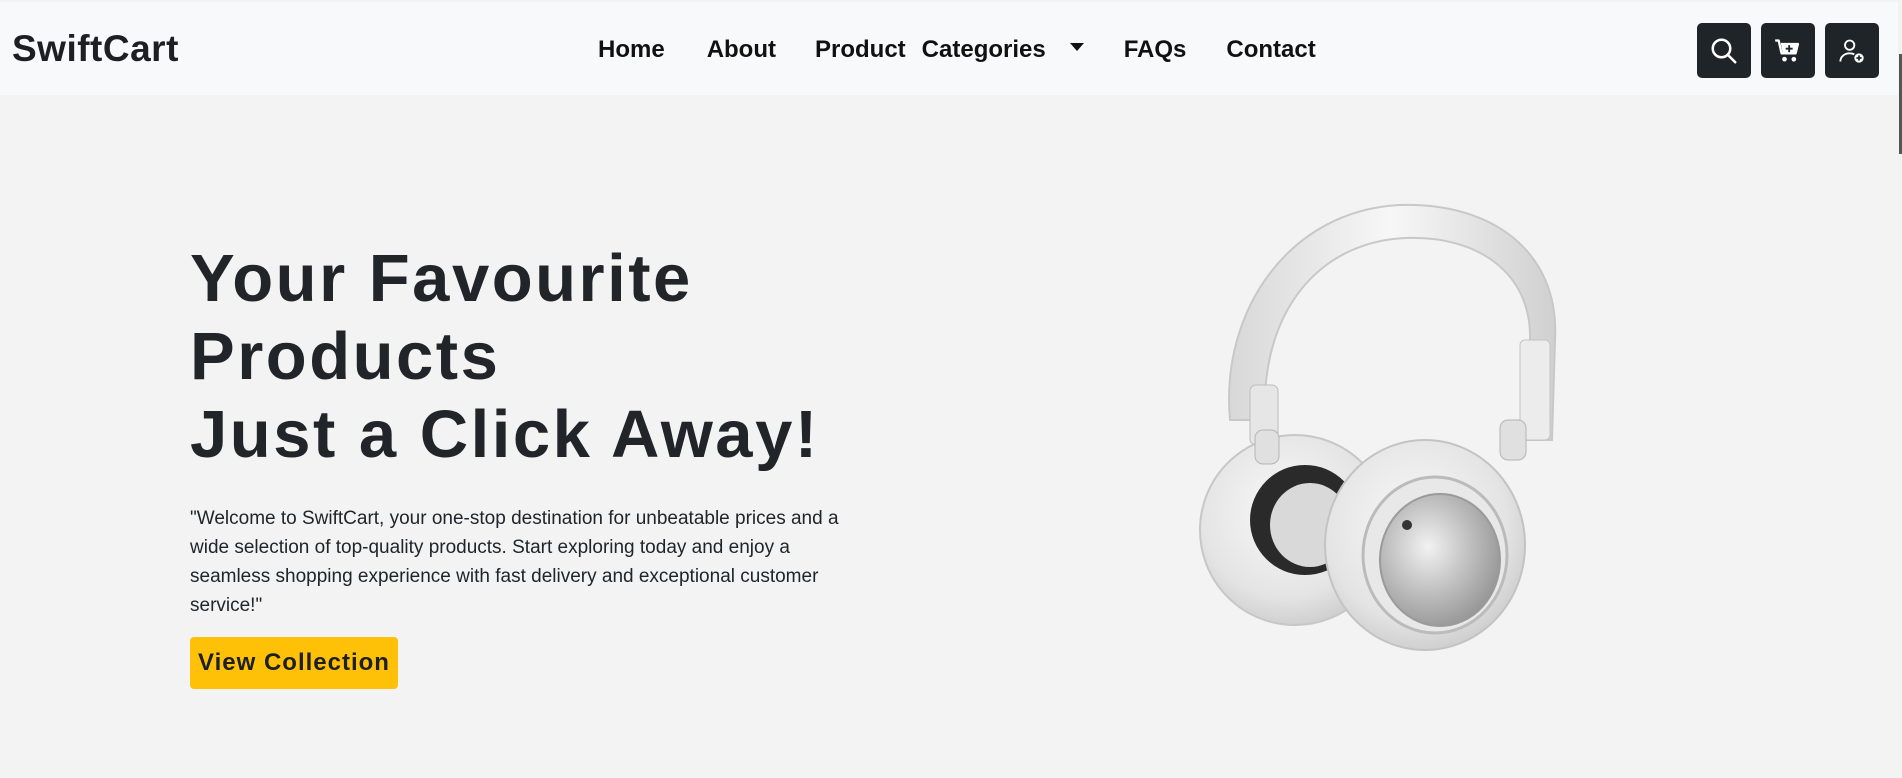 The height and width of the screenshot is (778, 1902). Describe the element at coordinates (294, 663) in the screenshot. I see `view-collection-button: View Collection` at that location.